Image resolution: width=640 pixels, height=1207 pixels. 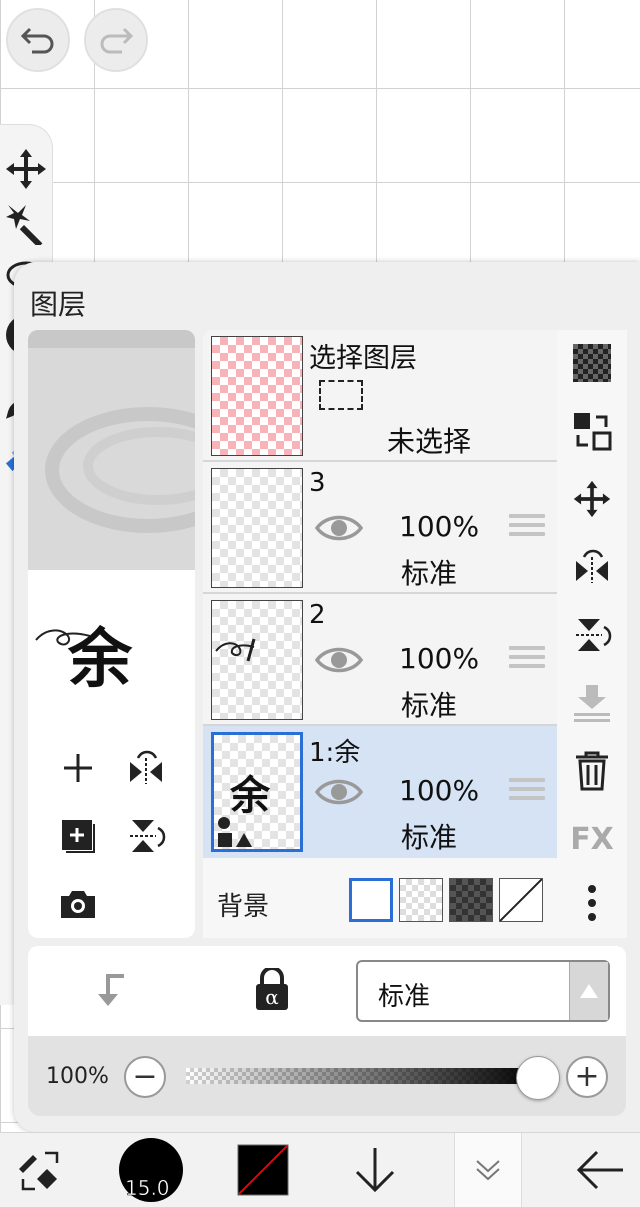 I want to click on layer-controls: α 标准, so click(x=327, y=991).